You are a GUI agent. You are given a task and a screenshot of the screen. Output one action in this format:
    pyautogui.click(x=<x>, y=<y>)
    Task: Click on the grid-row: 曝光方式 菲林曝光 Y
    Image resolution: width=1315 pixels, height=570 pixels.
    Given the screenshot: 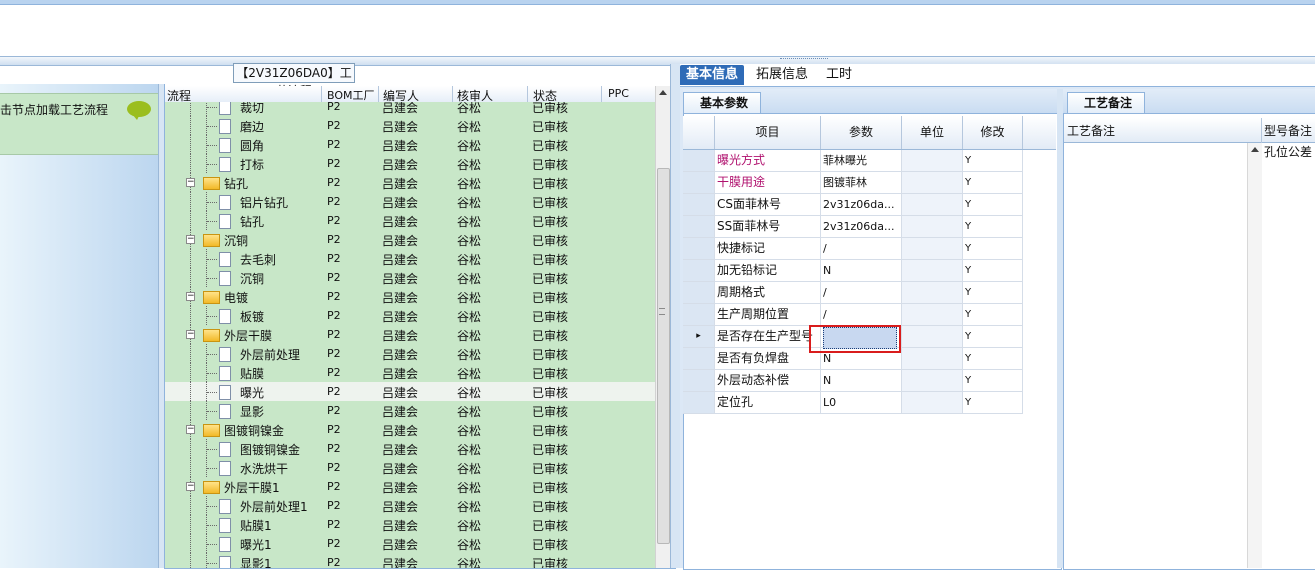 What is the action you would take?
    pyautogui.click(x=869, y=161)
    